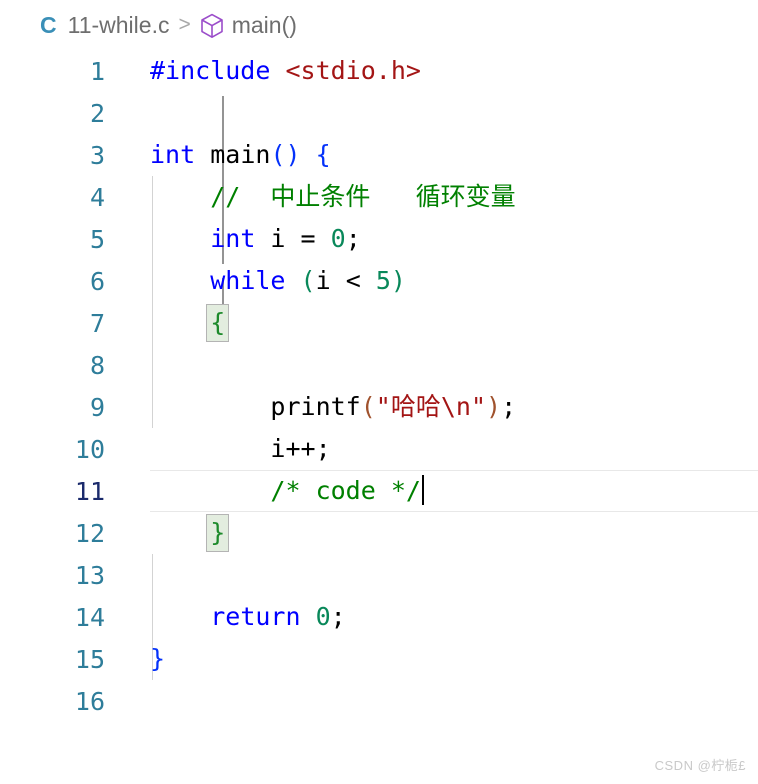 The width and height of the screenshot is (758, 784). Describe the element at coordinates (345, 70) in the screenshot. I see `token-header: <stdio.h>` at that location.